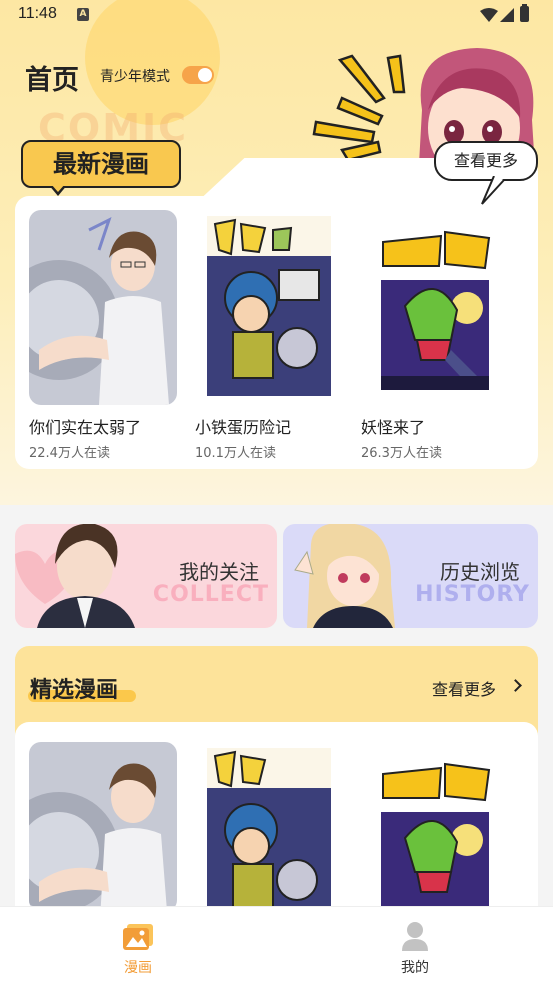 Image resolution: width=553 pixels, height=984 pixels. Describe the element at coordinates (489, 15) in the screenshot. I see `wifi-icon` at that location.